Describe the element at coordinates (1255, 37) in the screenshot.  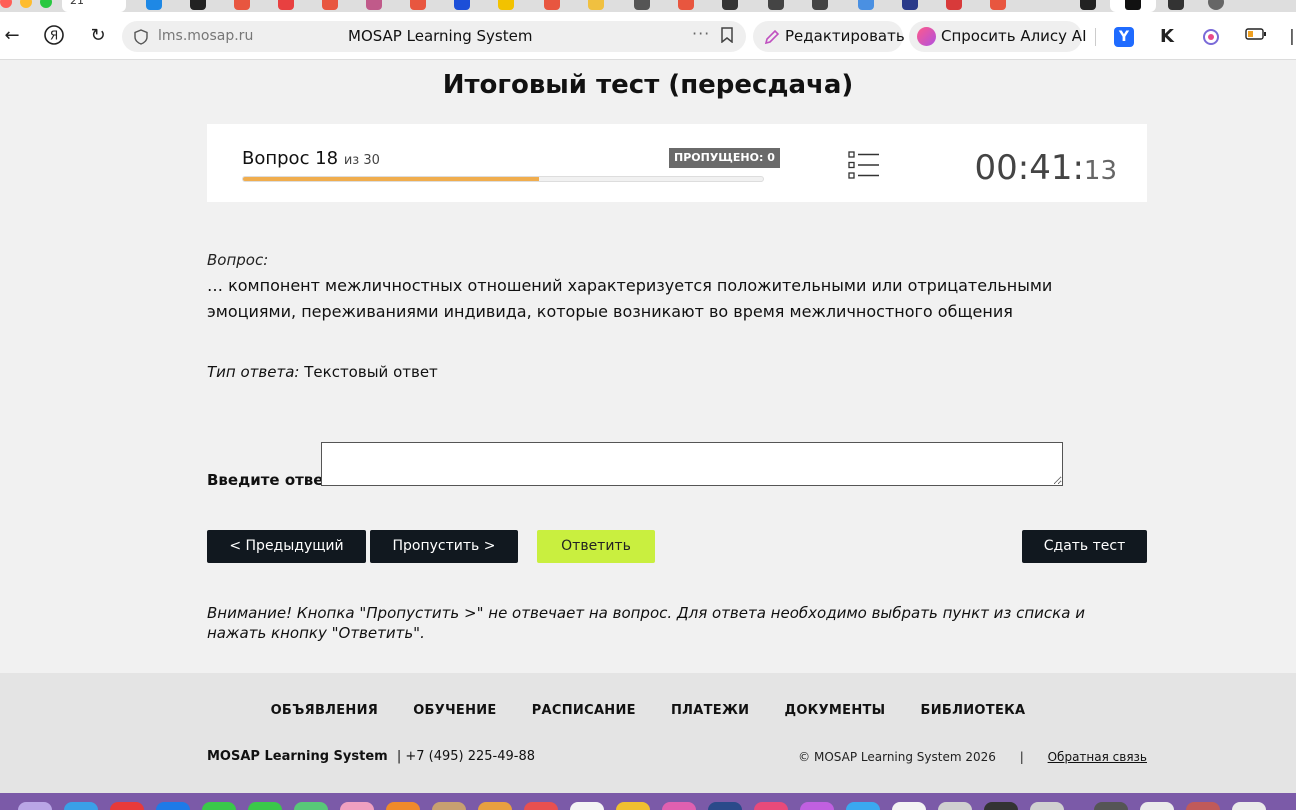
I see `battery-icon` at that location.